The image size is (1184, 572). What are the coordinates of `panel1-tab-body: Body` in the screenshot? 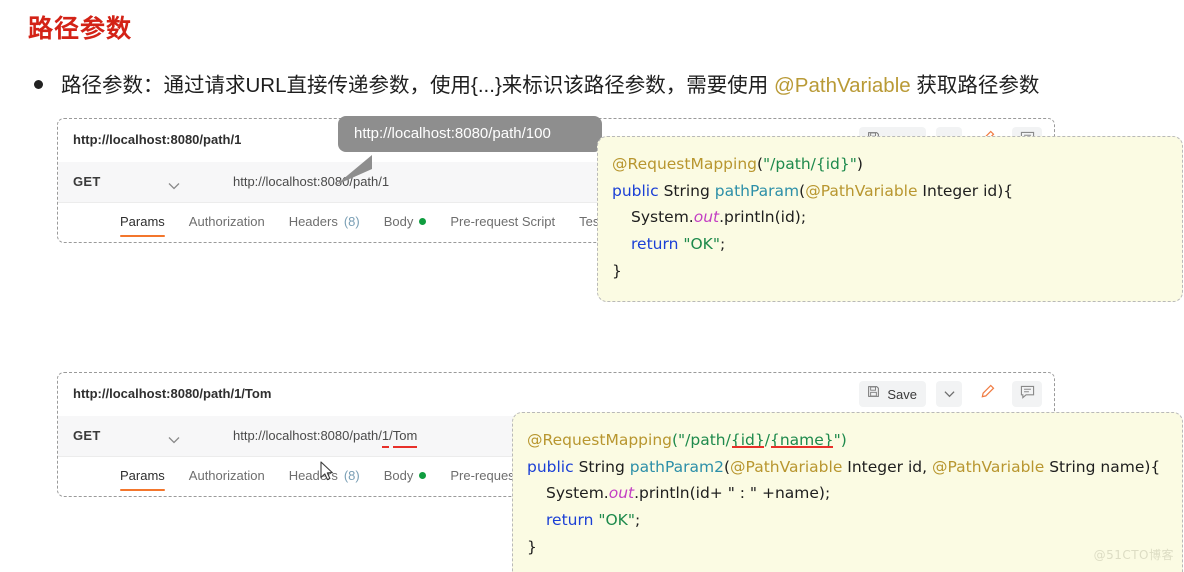 It's located at (405, 225).